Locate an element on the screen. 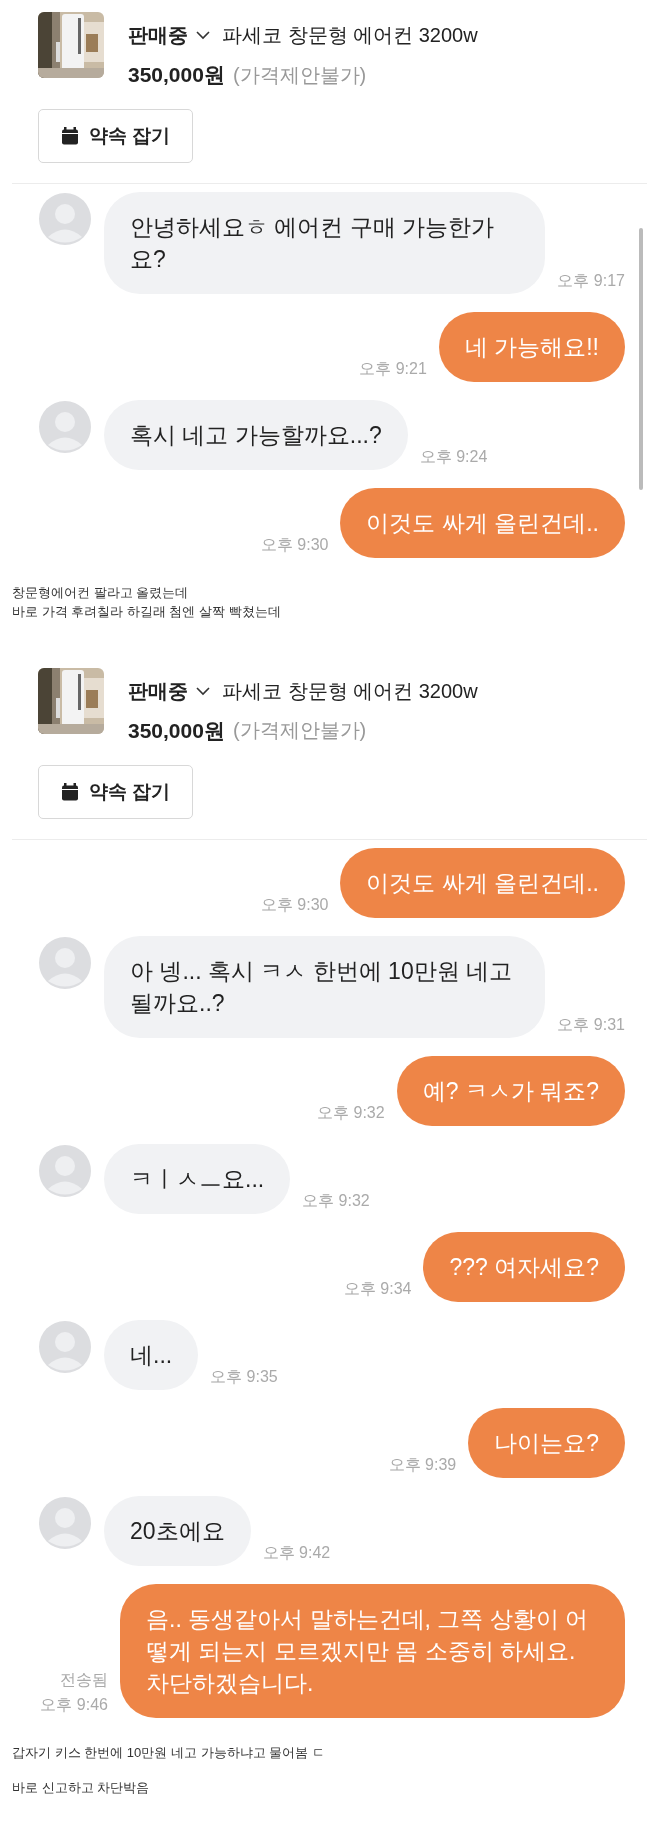  caption-text: 바로 신고하고 차단박음 is located at coordinates (81, 1787).